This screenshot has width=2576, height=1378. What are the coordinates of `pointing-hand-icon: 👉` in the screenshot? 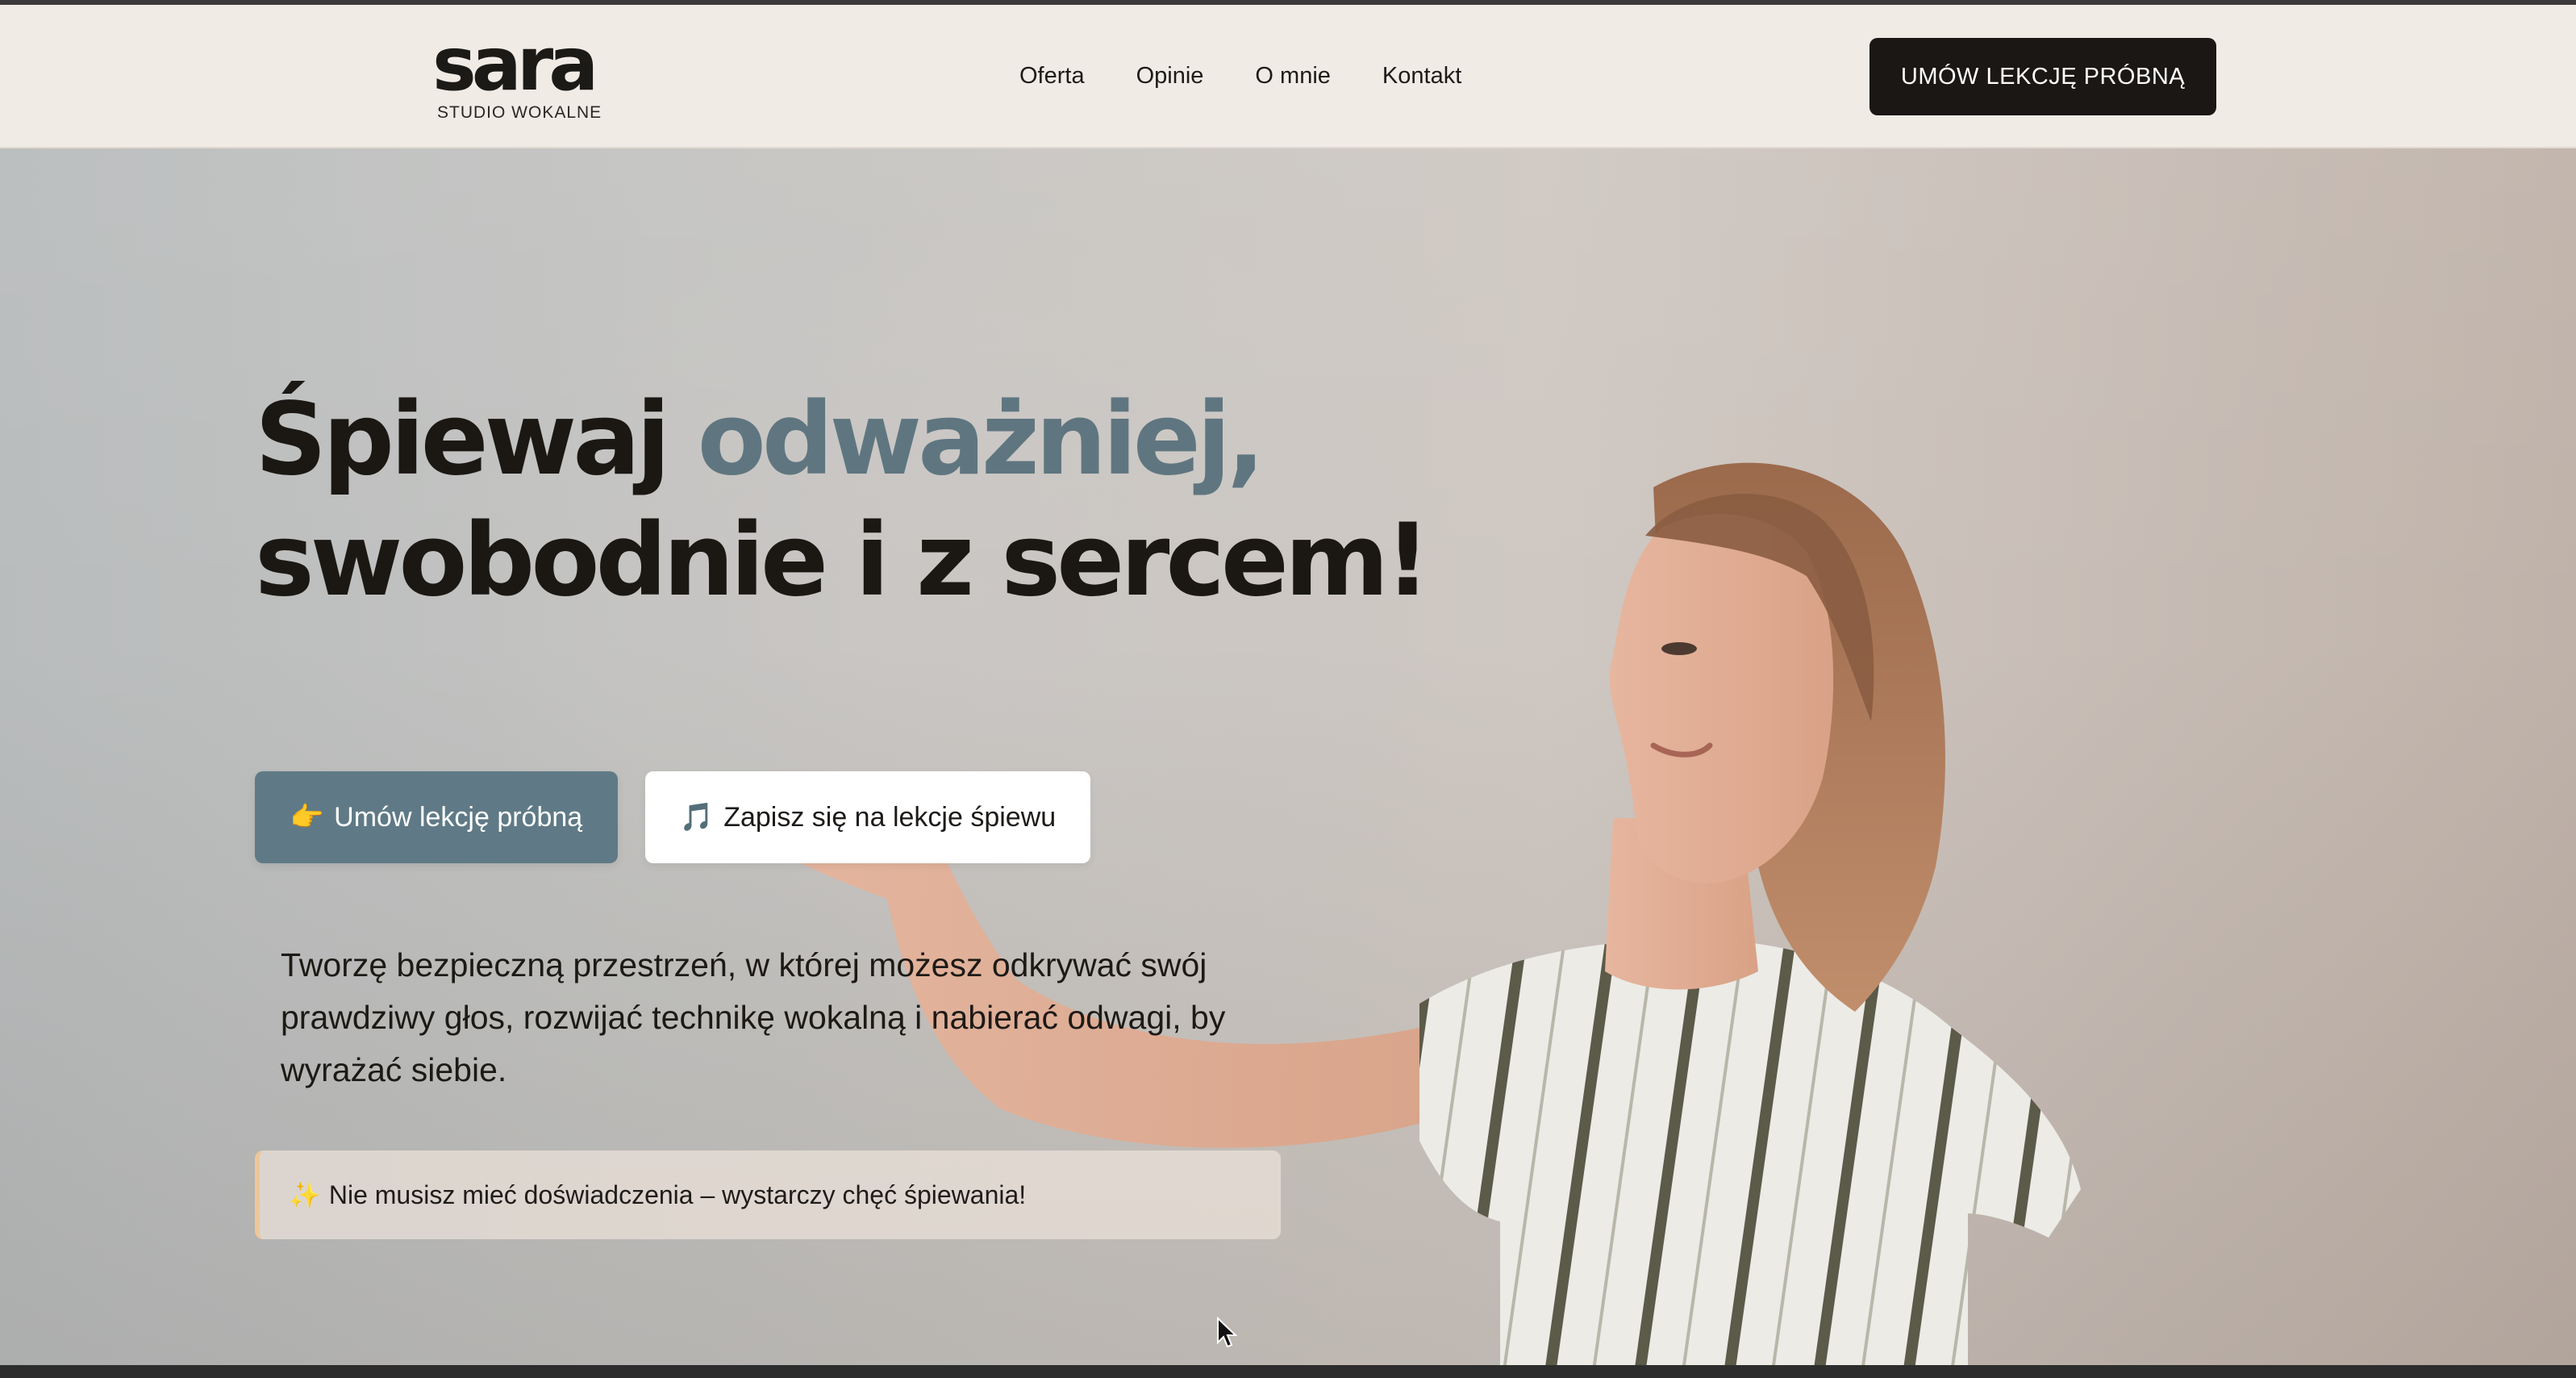 It's located at (307, 817).